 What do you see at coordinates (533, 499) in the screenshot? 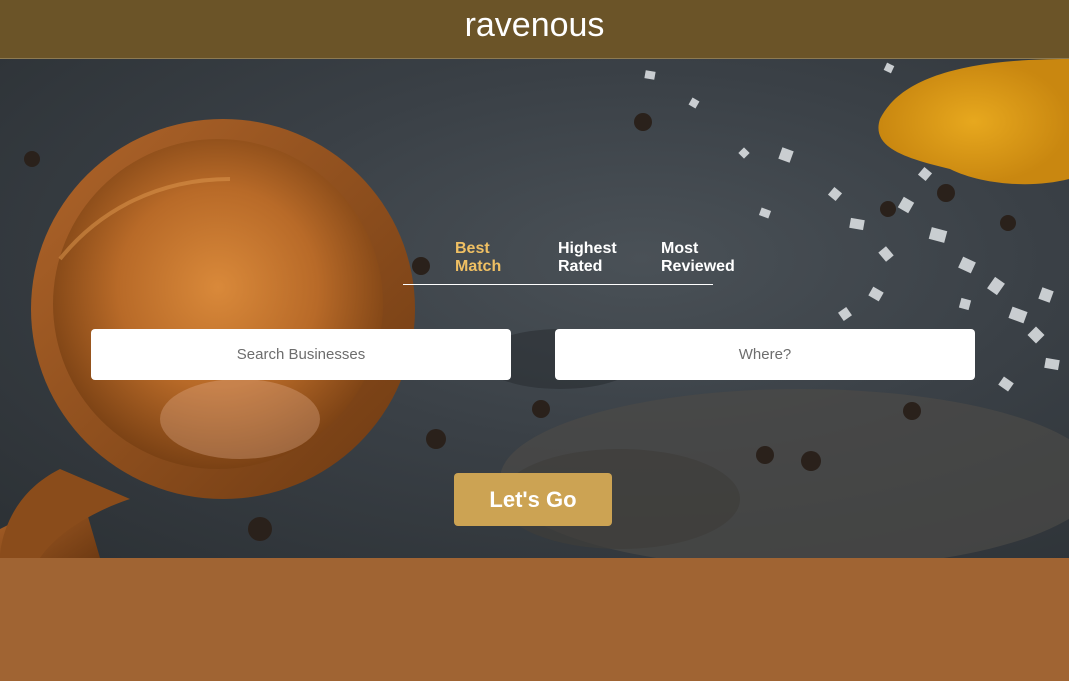
I see `lets-go-button: Let's Go` at bounding box center [533, 499].